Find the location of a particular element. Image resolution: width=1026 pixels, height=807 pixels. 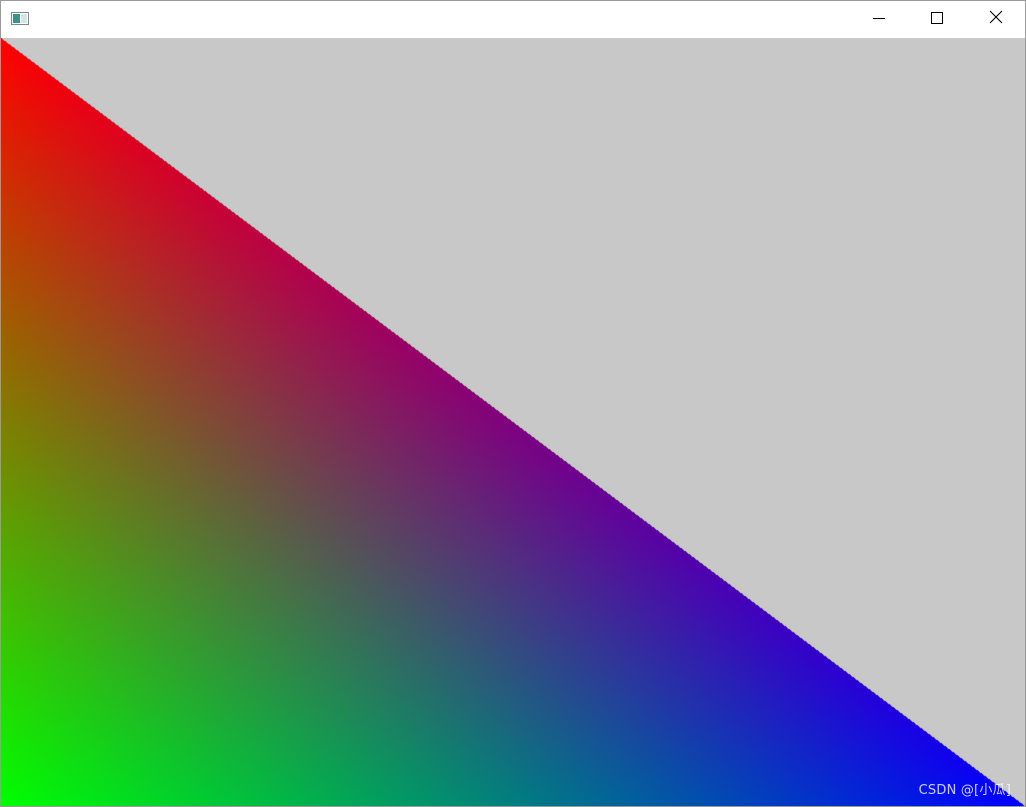

maximize-icon is located at coordinates (937, 20).